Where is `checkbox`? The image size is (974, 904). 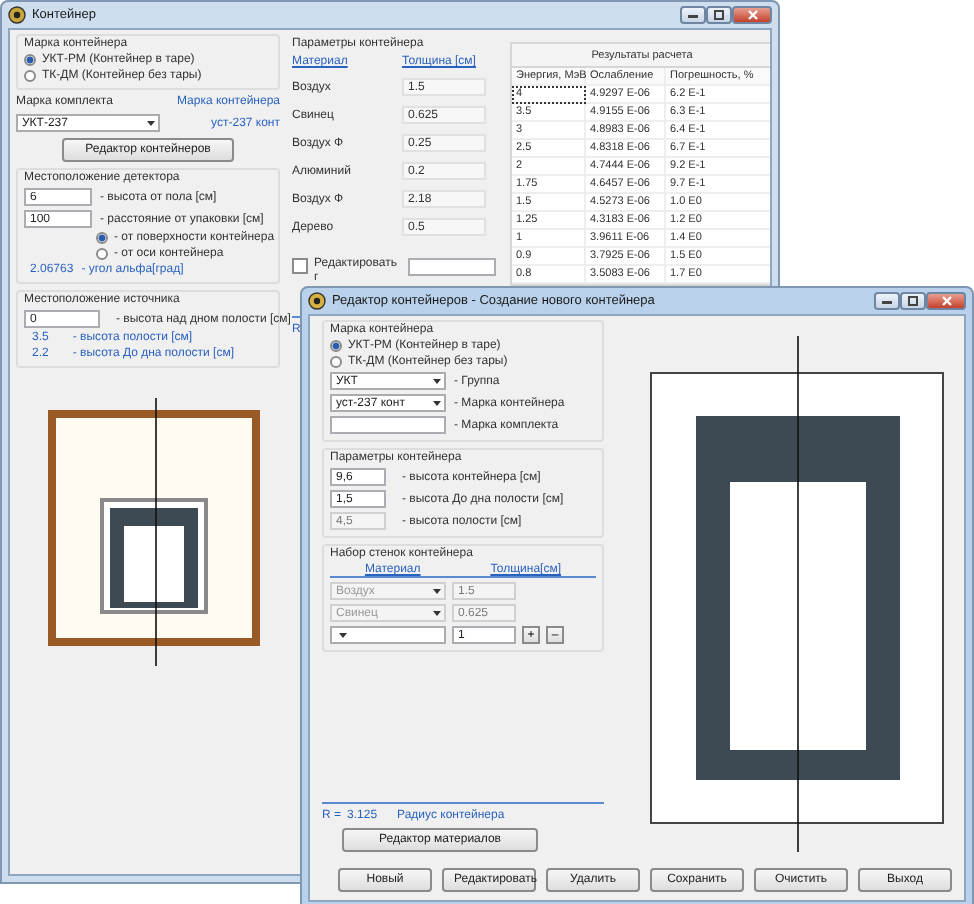
checkbox is located at coordinates (300, 266).